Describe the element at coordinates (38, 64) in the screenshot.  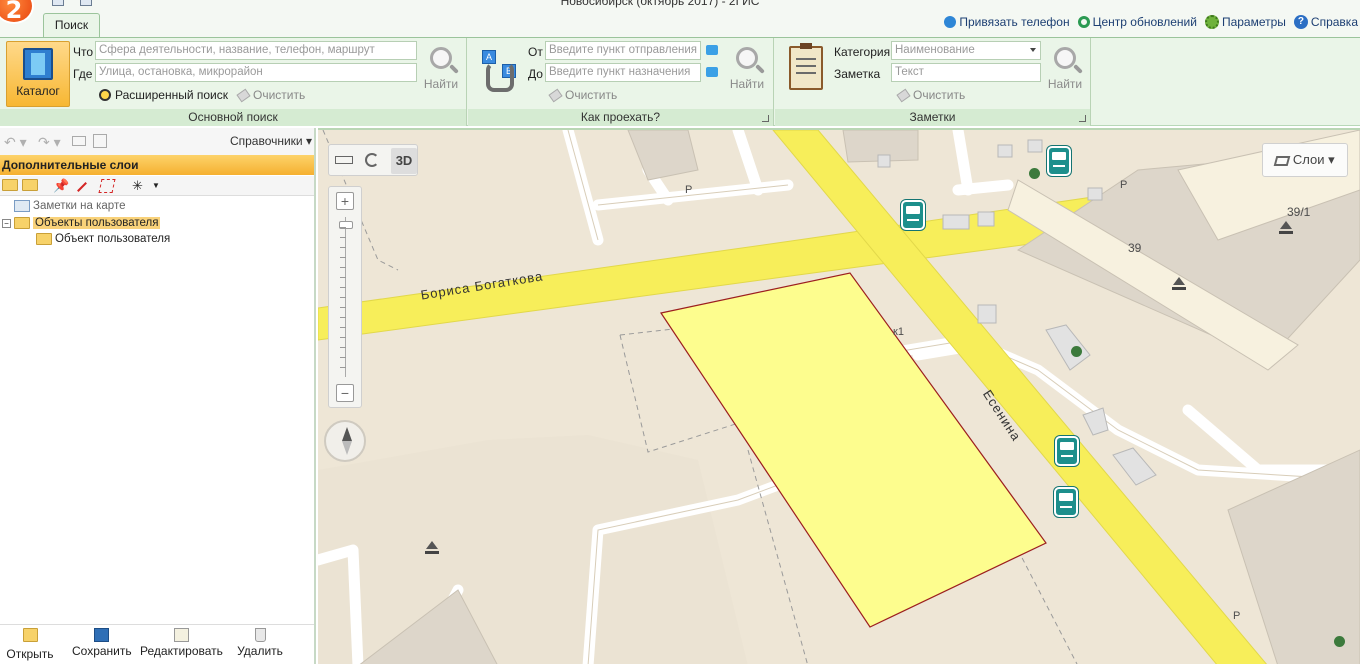
I see `catalog-book-icon` at that location.